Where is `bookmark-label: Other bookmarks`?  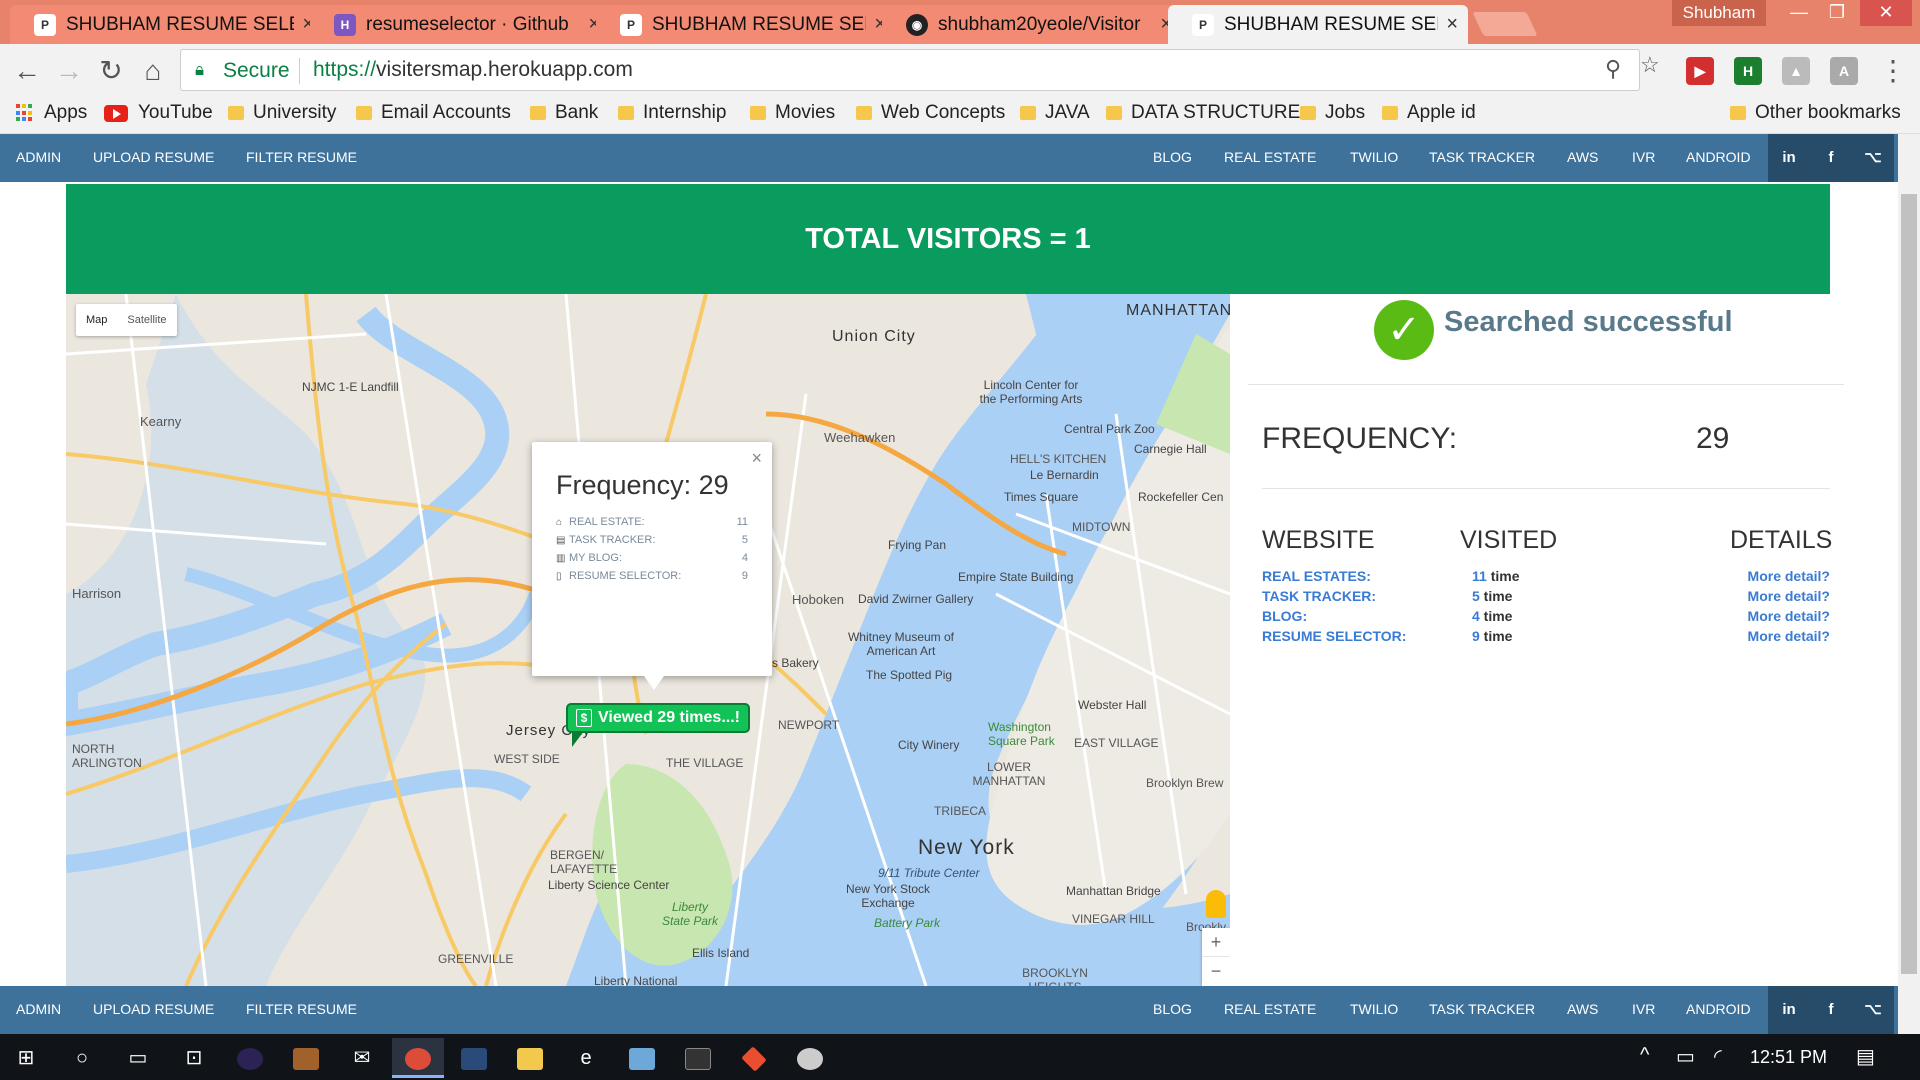 bookmark-label: Other bookmarks is located at coordinates (1828, 112).